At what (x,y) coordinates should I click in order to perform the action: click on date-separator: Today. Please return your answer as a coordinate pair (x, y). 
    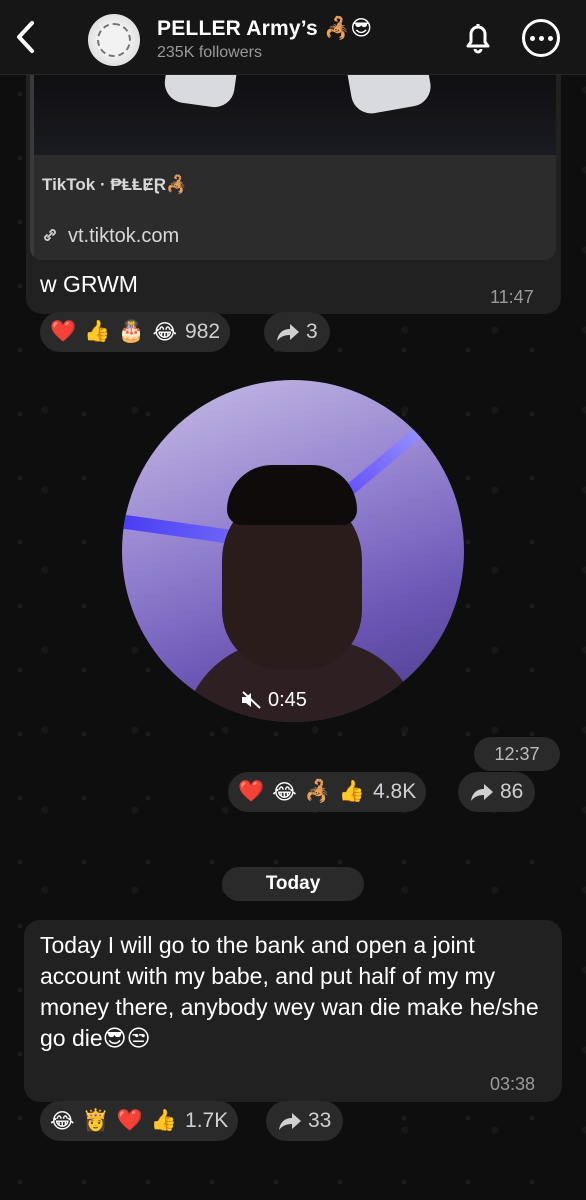
    Looking at the image, I should click on (293, 884).